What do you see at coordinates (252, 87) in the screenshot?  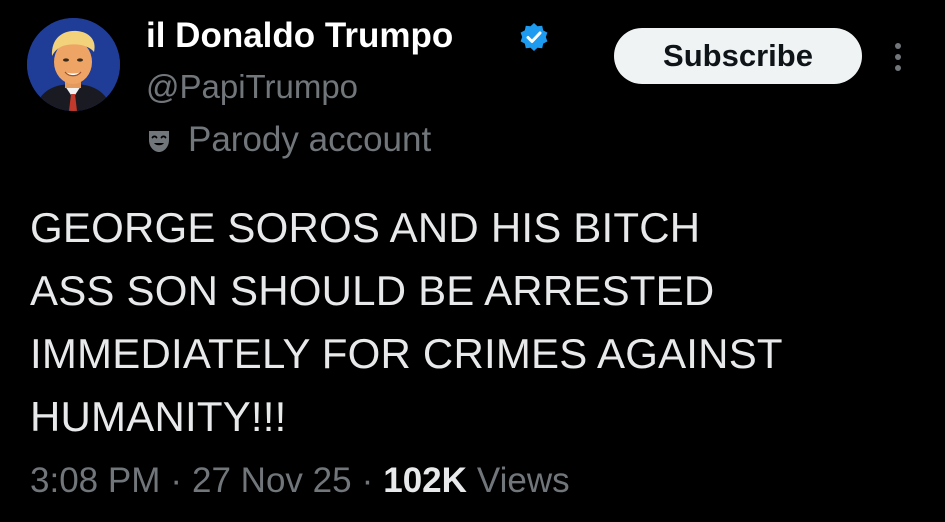 I see `handle: @PapiTrumpo` at bounding box center [252, 87].